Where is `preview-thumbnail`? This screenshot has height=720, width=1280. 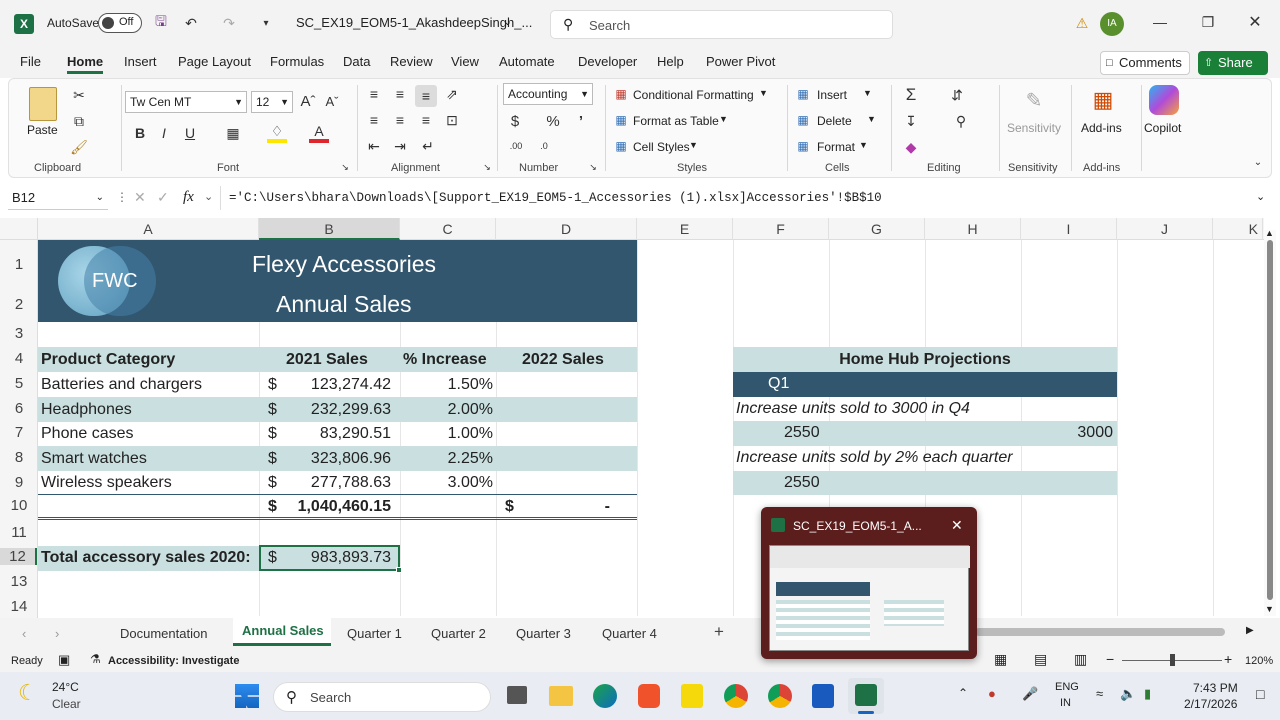 preview-thumbnail is located at coordinates (869, 598).